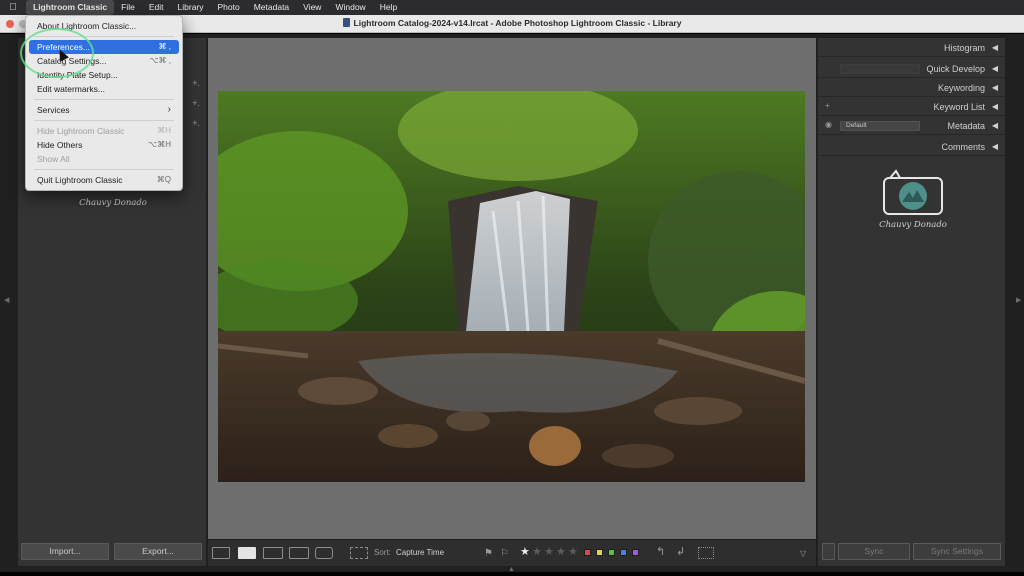  Describe the element at coordinates (196, 83) in the screenshot. I see `collection-add-icon: +.` at that location.